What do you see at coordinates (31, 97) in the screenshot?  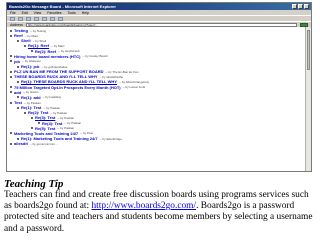 I see `thread-title: Re(1): add` at bounding box center [31, 97].